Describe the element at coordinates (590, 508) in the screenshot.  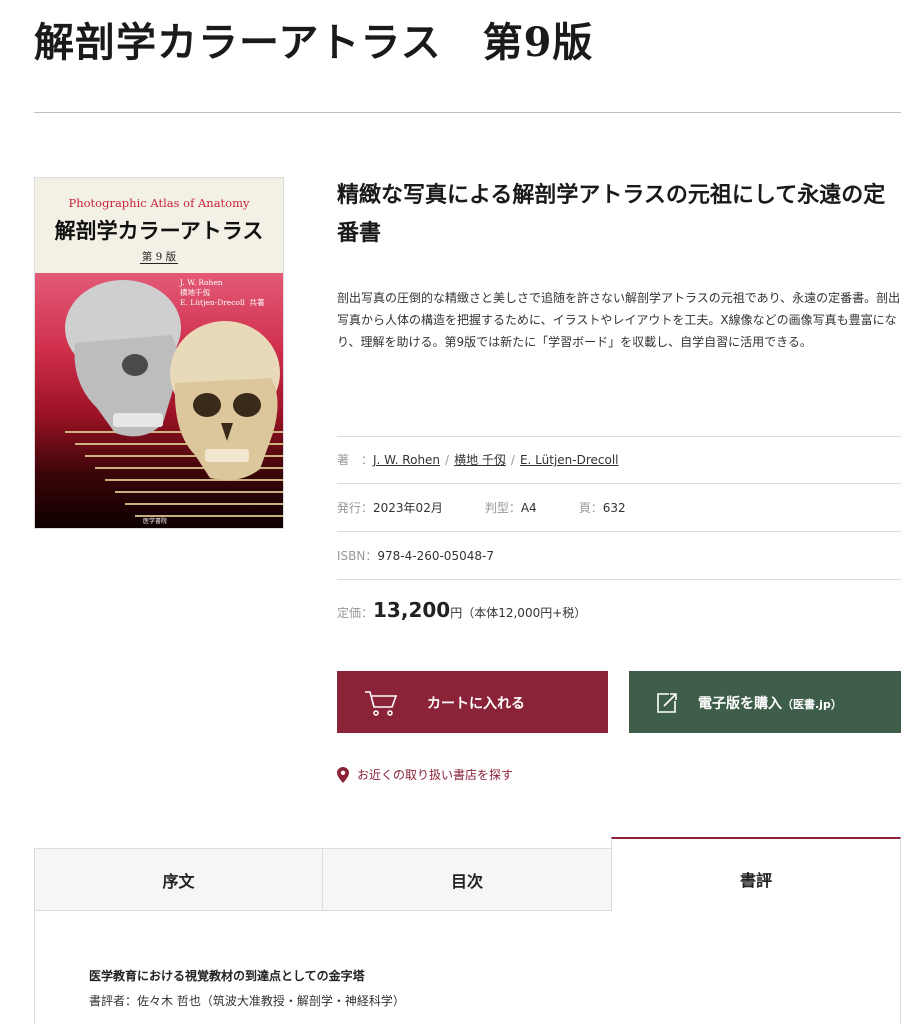
I see `pages-label: 頁：` at that location.